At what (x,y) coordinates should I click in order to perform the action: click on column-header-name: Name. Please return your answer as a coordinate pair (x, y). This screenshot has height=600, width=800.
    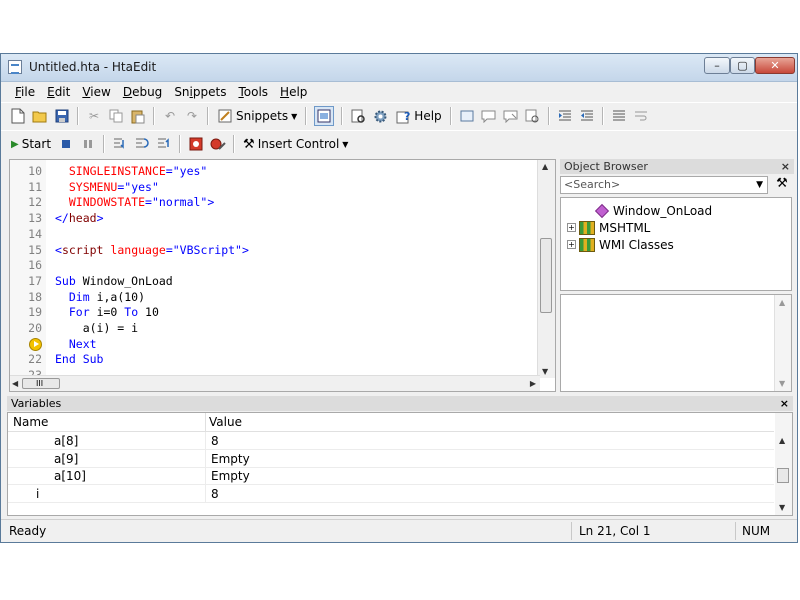
    Looking at the image, I should click on (30, 422).